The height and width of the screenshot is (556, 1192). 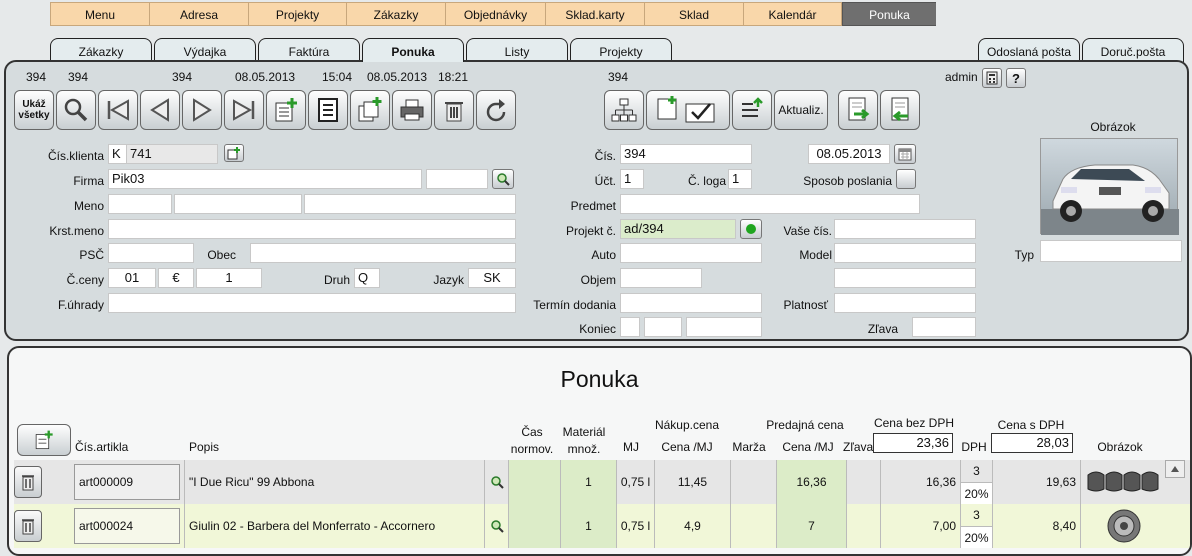 What do you see at coordinates (632, 179) in the screenshot?
I see `uct-field: 1` at bounding box center [632, 179].